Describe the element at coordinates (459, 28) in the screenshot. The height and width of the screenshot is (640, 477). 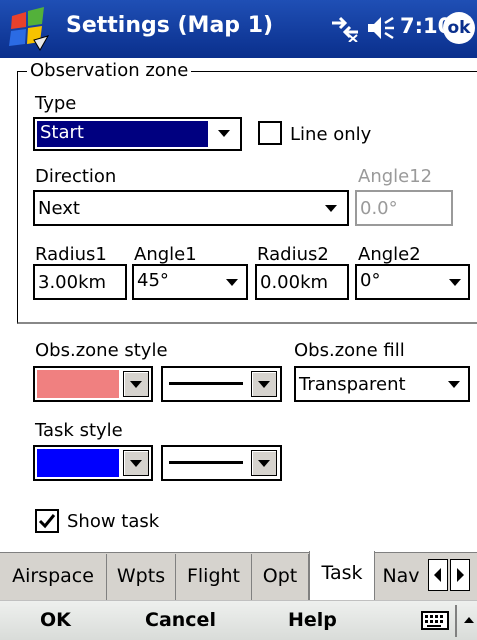
I see `ok-close-button: ok` at that location.